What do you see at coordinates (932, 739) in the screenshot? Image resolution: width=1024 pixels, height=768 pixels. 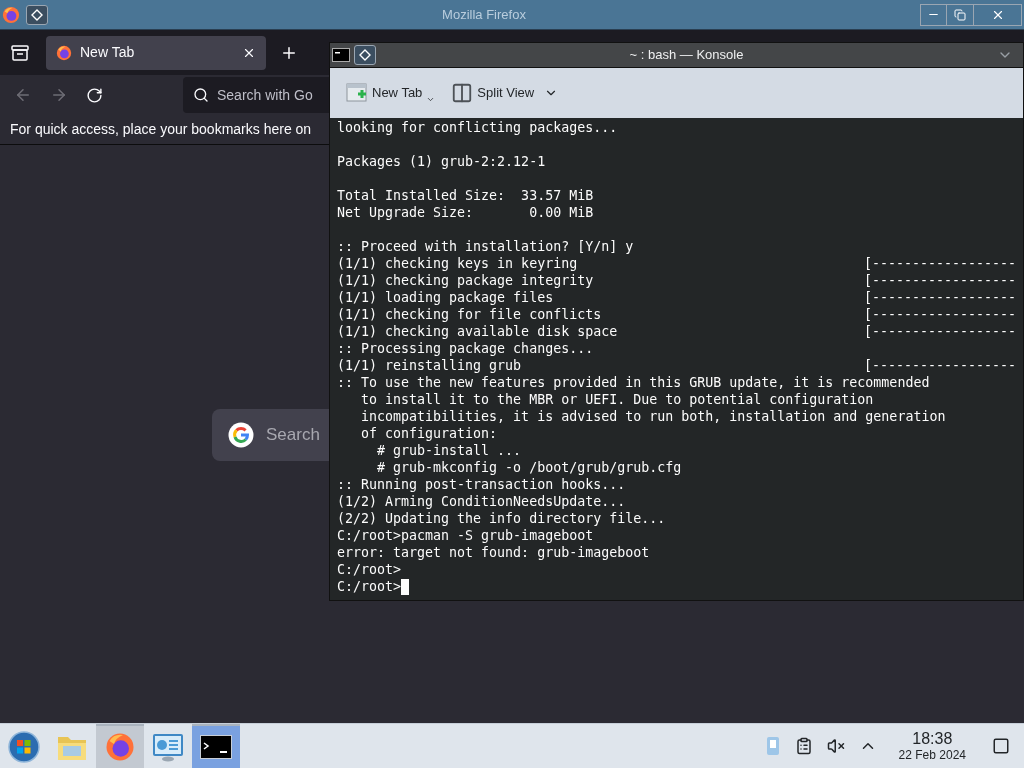 I see `clock-time: 18:38` at bounding box center [932, 739].